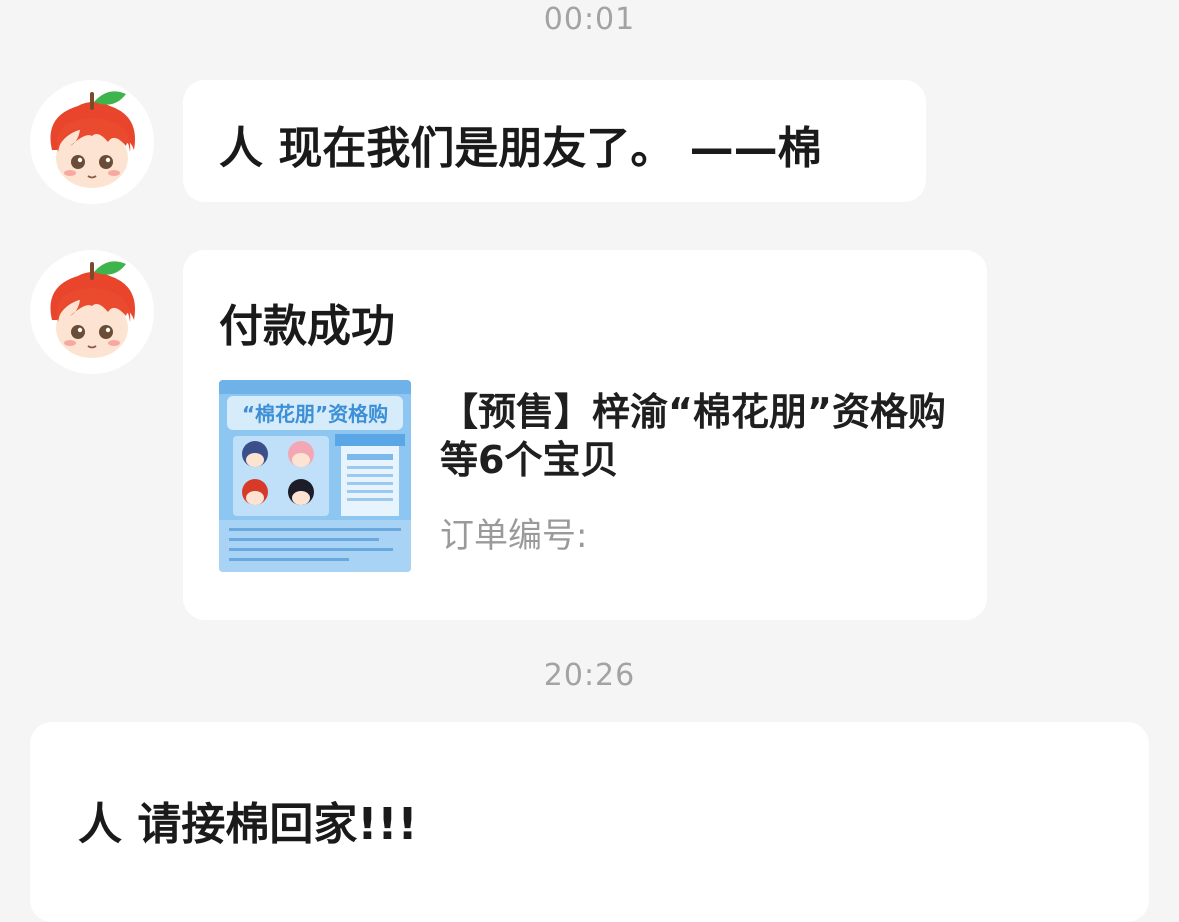 This screenshot has height=922, width=1179. Describe the element at coordinates (589, 675) in the screenshot. I see `timestamp: 20:26` at that location.